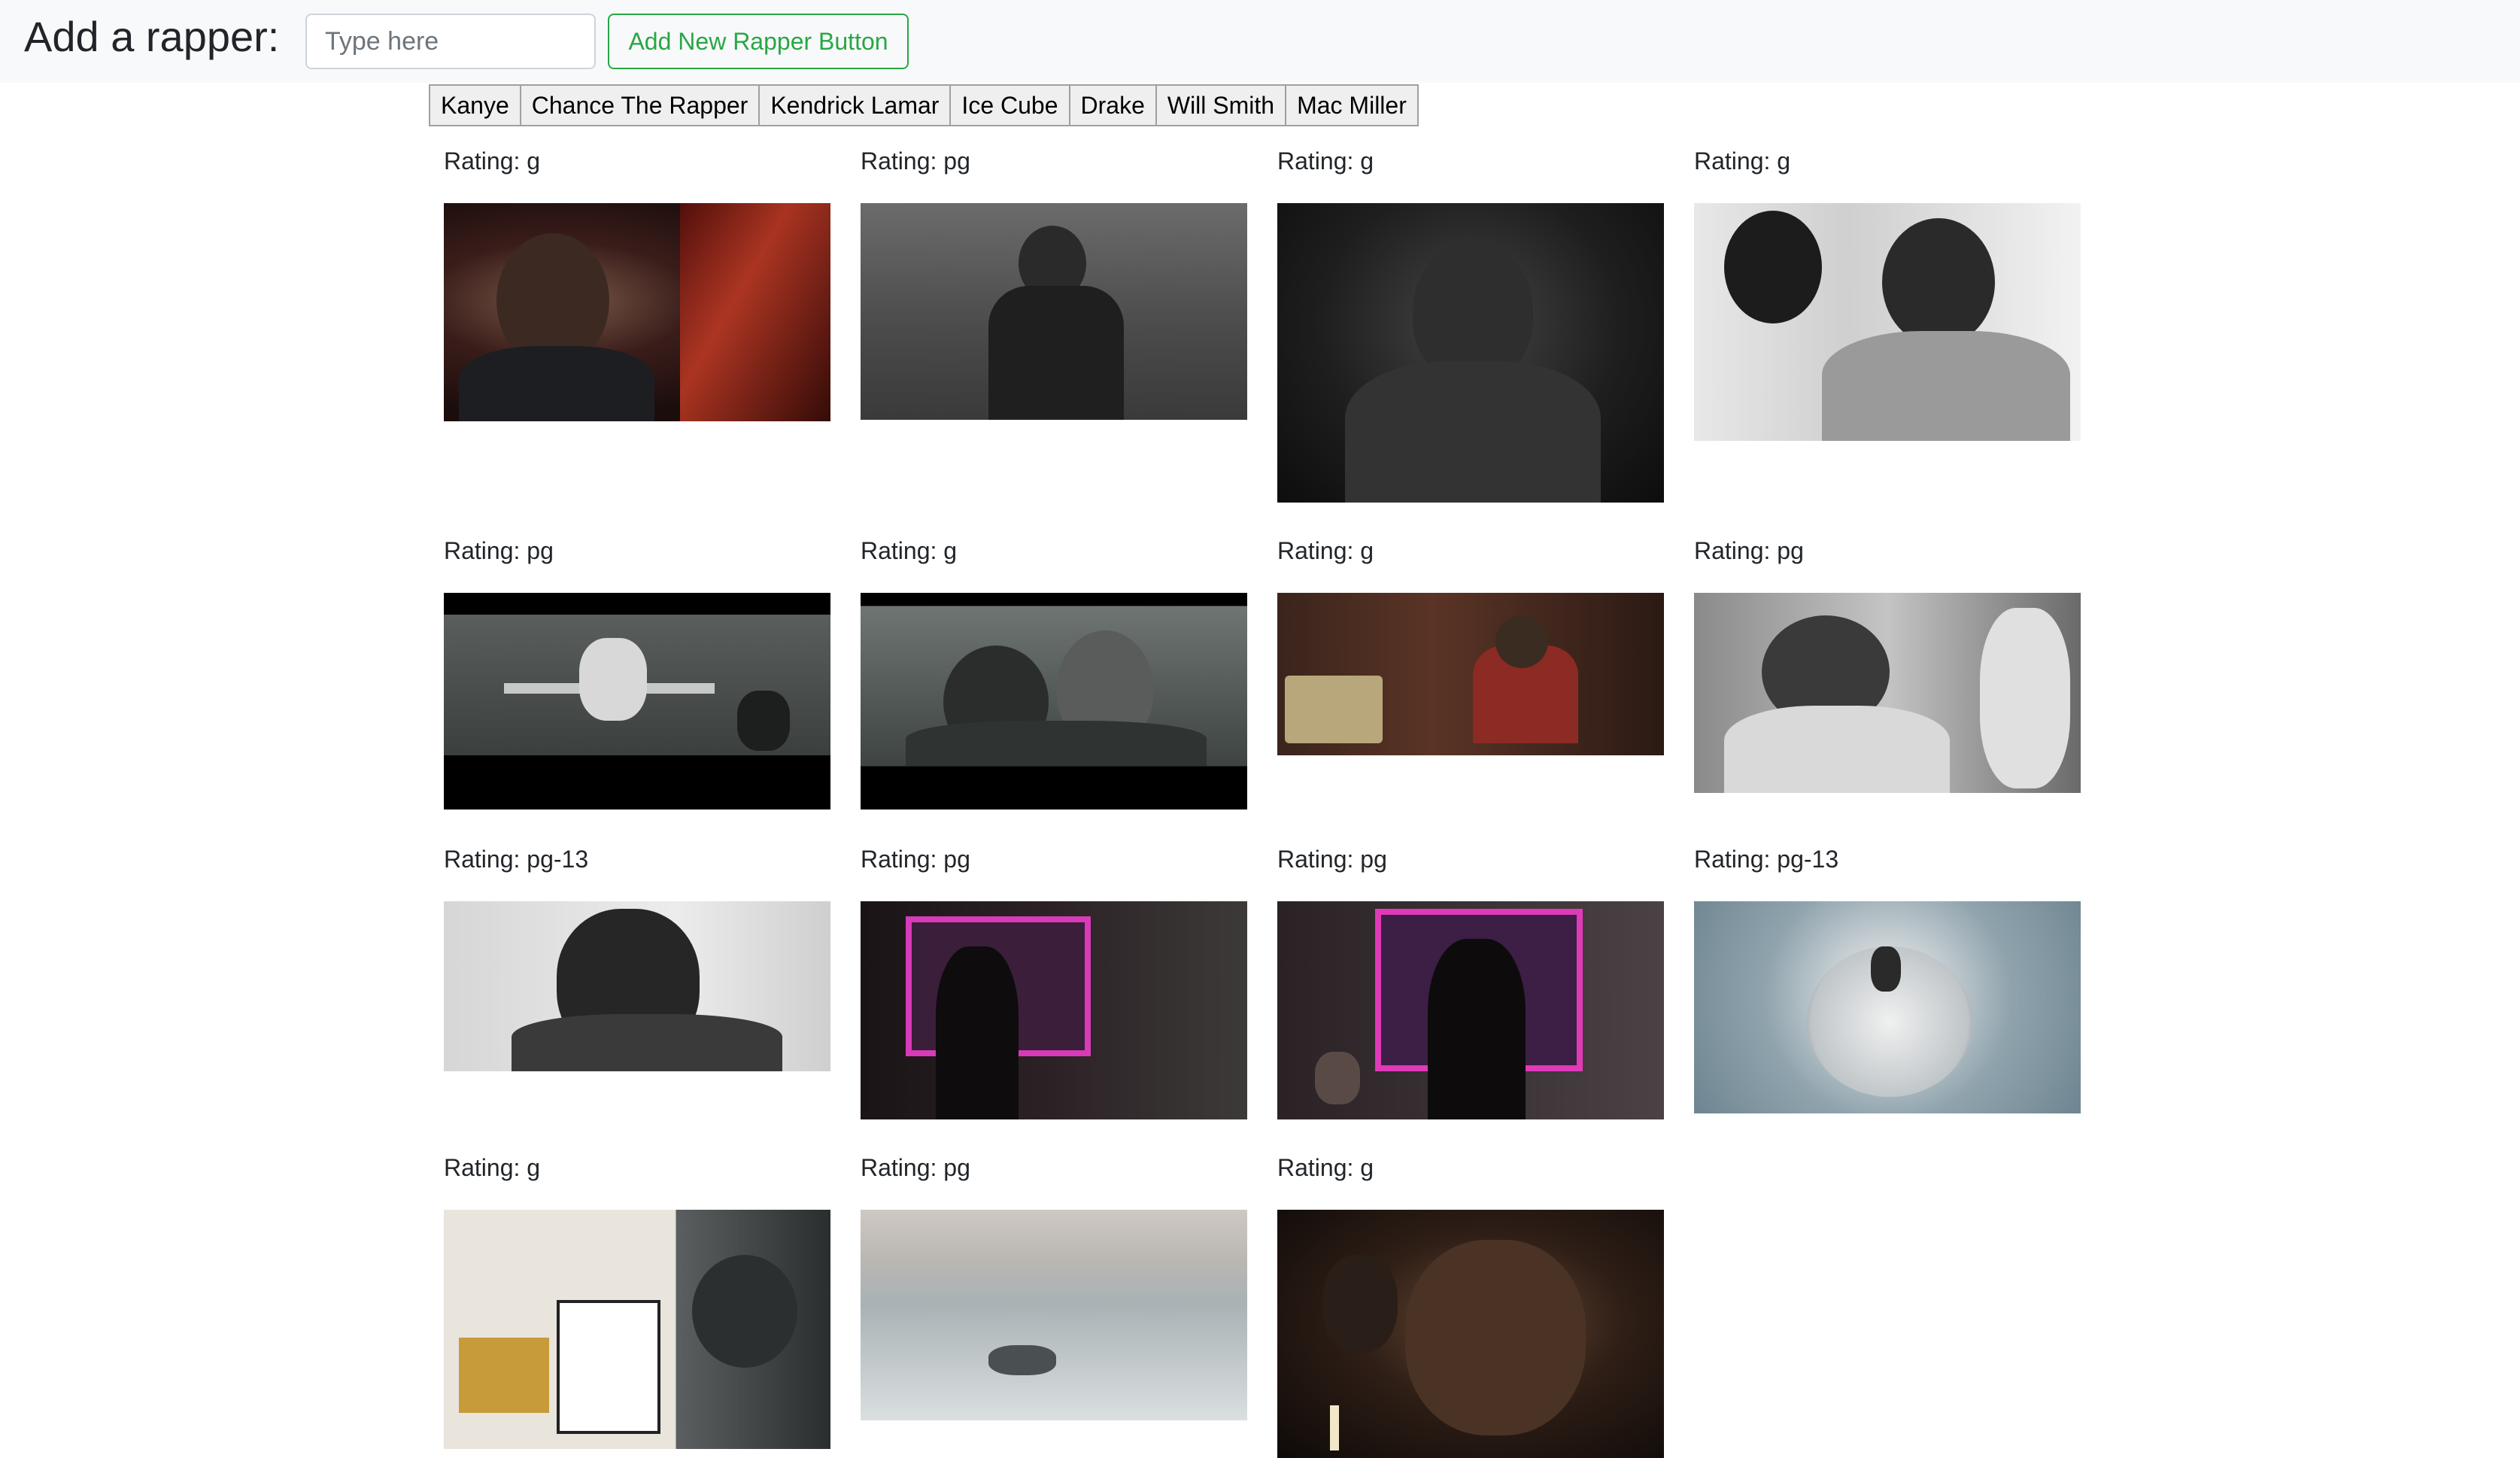 This screenshot has height=1458, width=2520. I want to click on rapper-button-kendrick-lamar: Kendrick Lamar, so click(855, 105).